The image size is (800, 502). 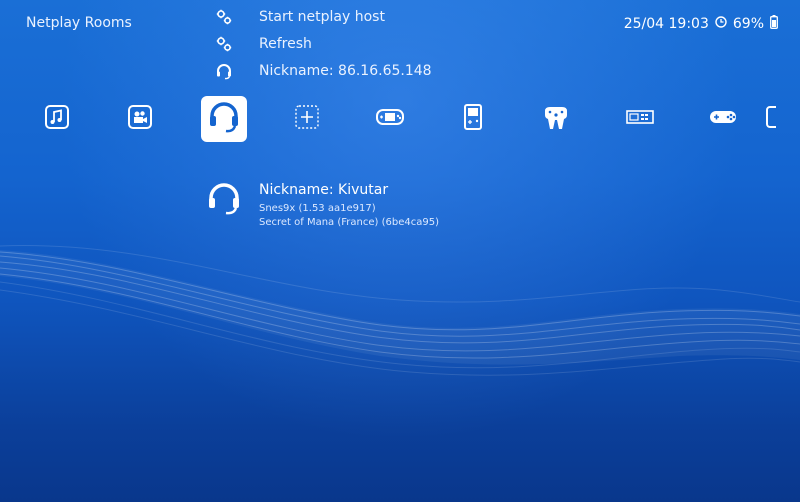 I want to click on tab-gameboy, so click(x=473, y=119).